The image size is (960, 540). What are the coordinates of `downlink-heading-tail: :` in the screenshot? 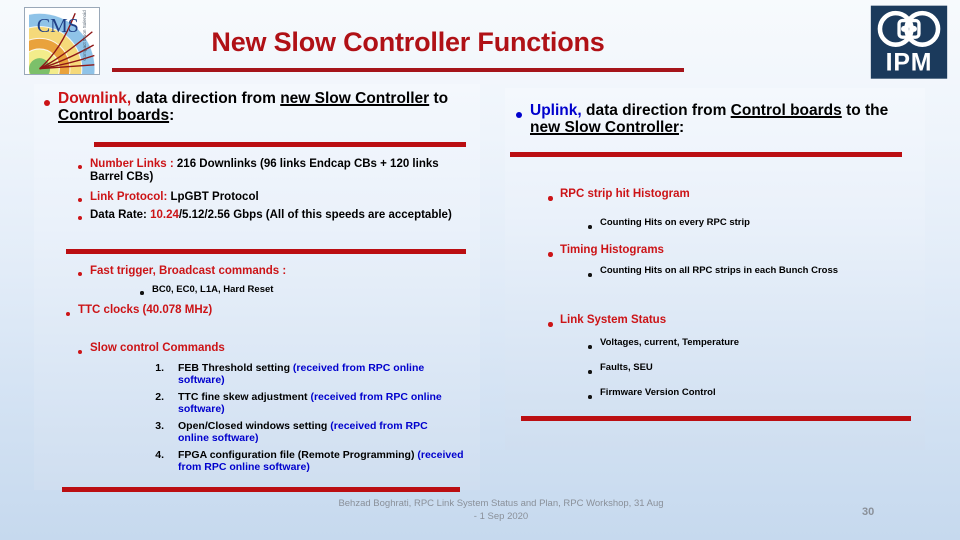 It's located at (172, 116).